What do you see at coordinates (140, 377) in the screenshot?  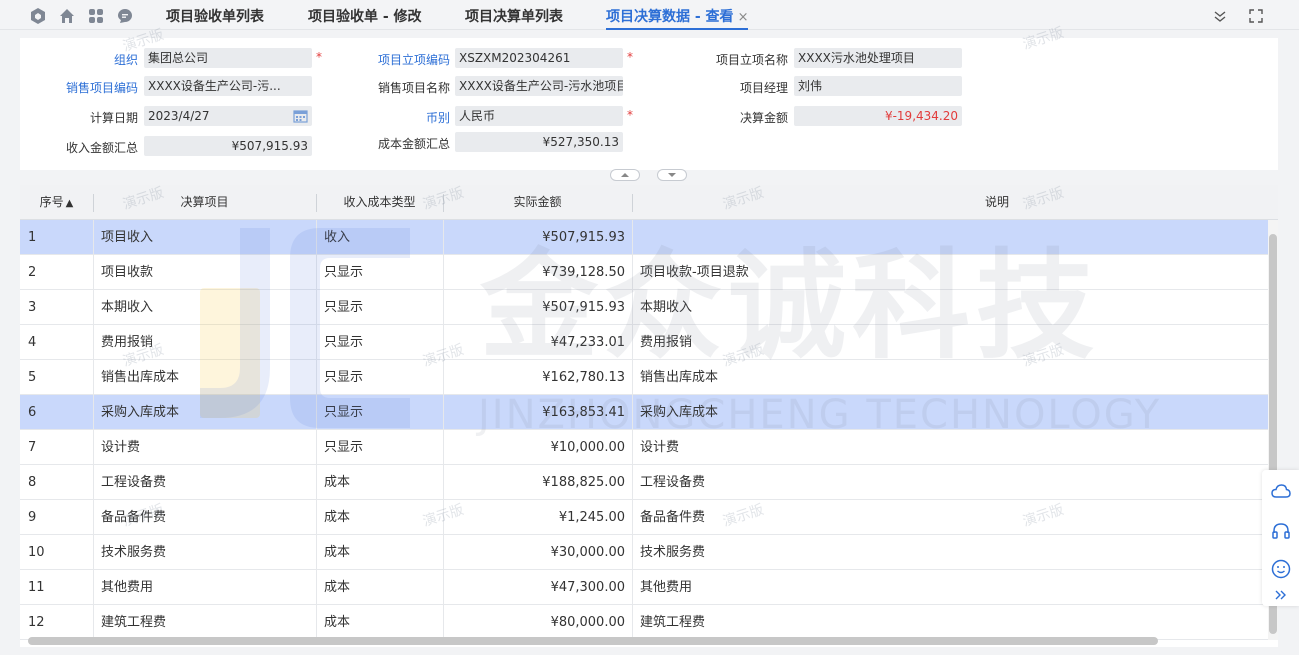 I see `cell-item: 销售出库成本` at bounding box center [140, 377].